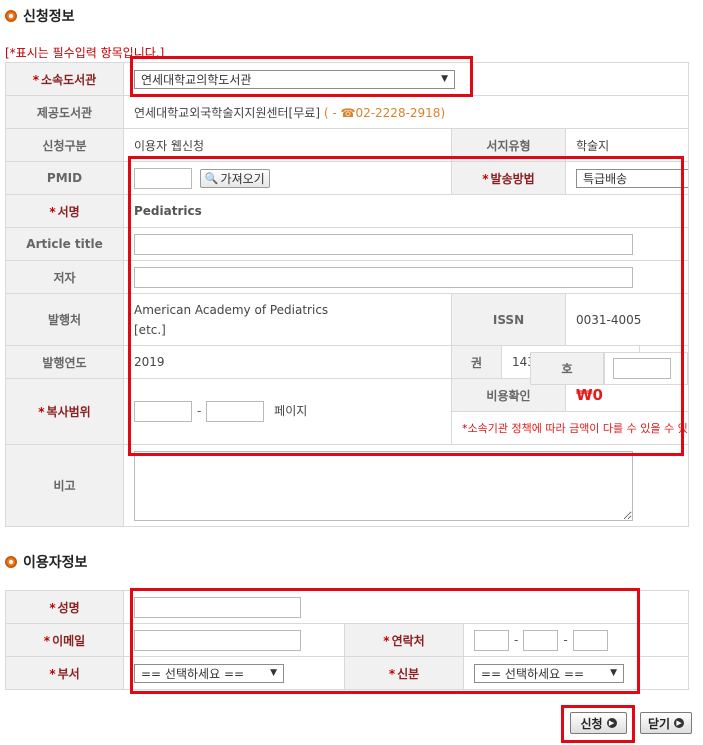  What do you see at coordinates (642, 368) in the screenshot?
I see `issue-input` at bounding box center [642, 368].